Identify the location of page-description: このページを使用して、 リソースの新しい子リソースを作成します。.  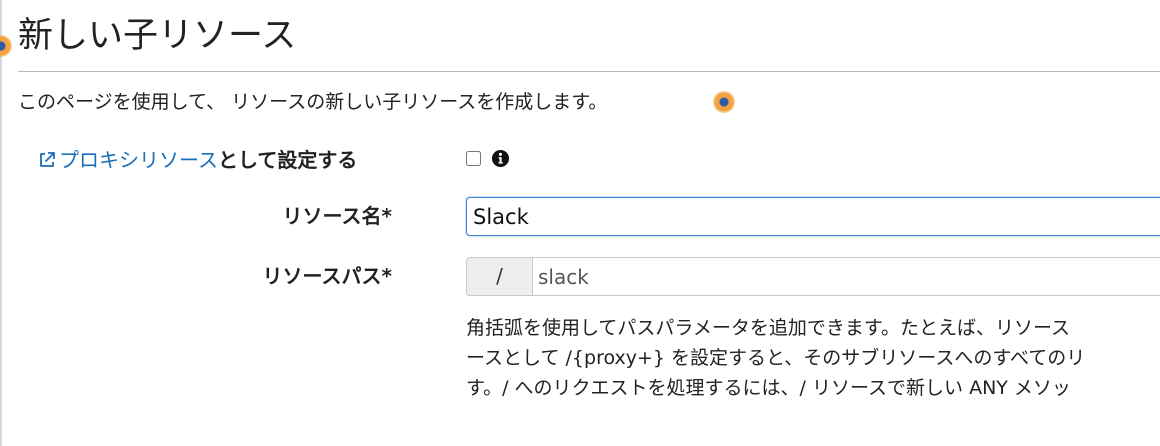
(313, 102).